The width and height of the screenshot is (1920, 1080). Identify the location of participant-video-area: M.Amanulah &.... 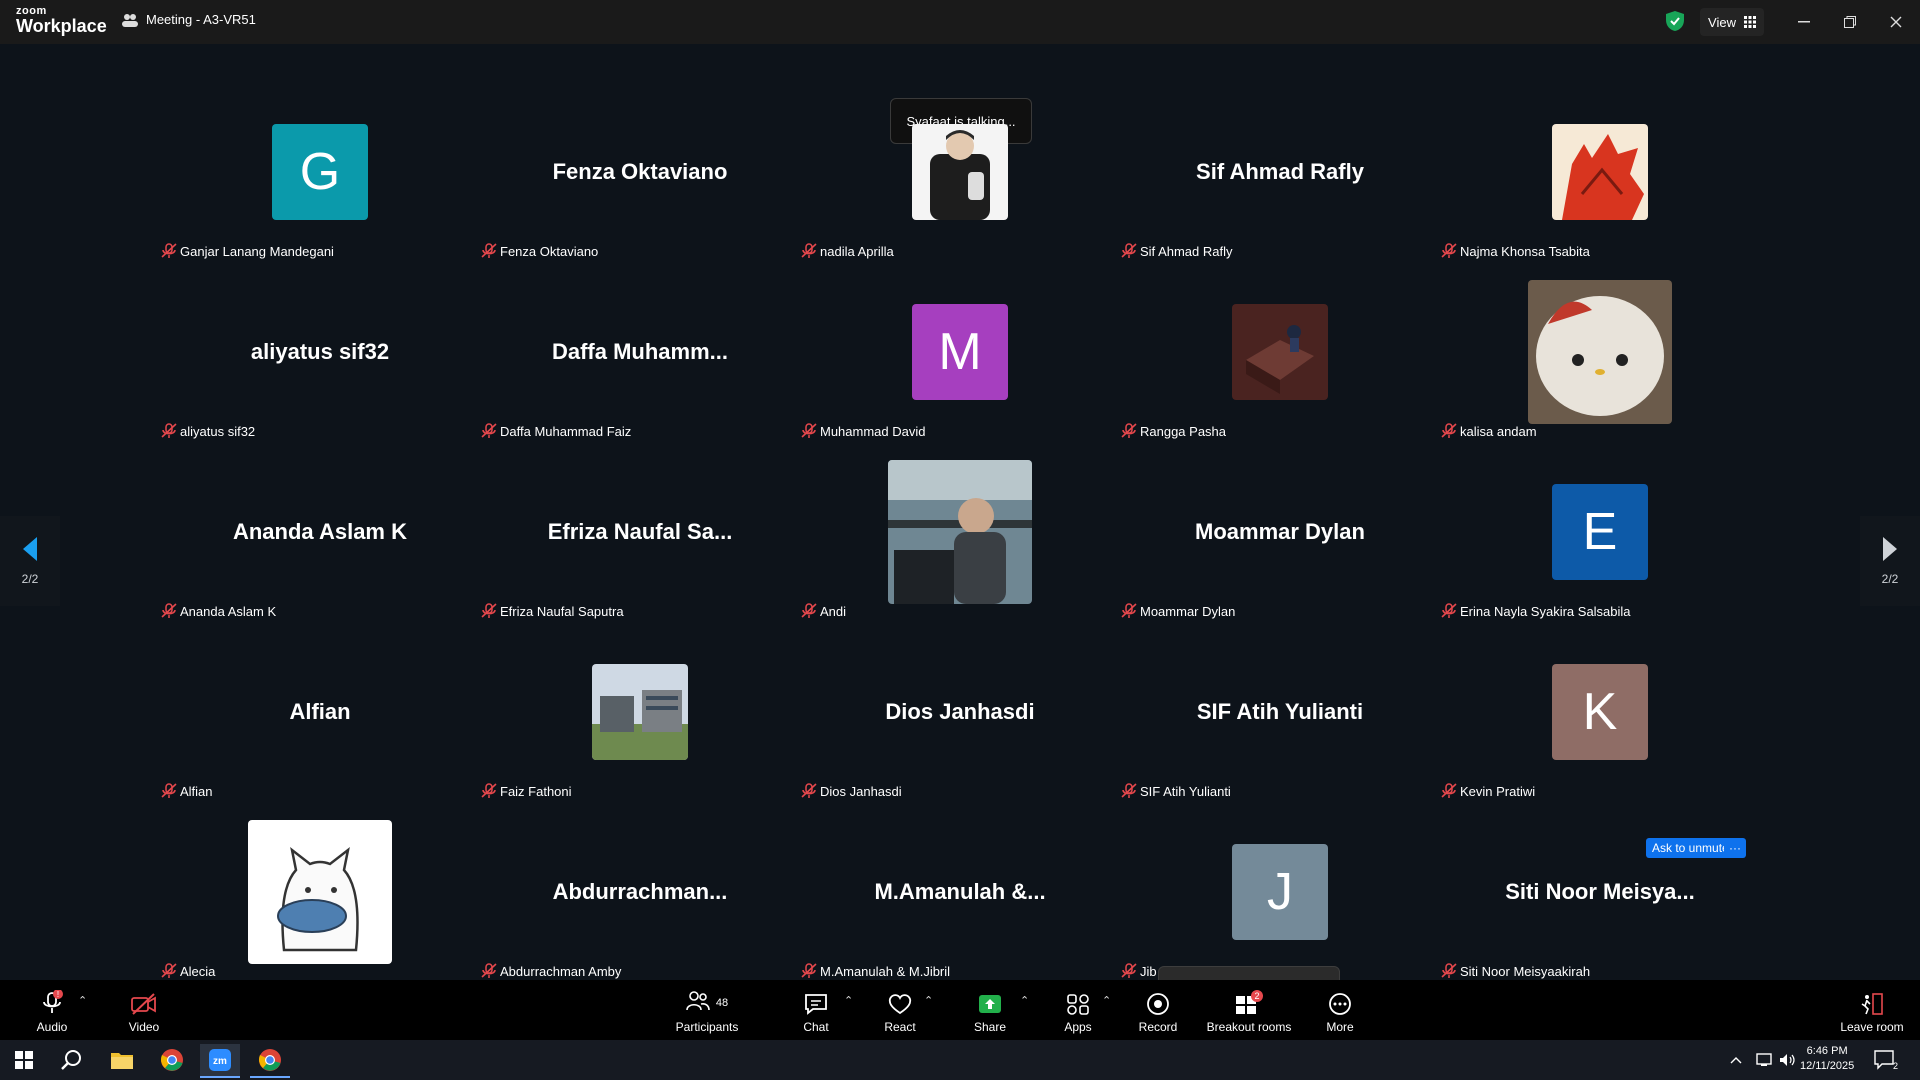
(960, 892).